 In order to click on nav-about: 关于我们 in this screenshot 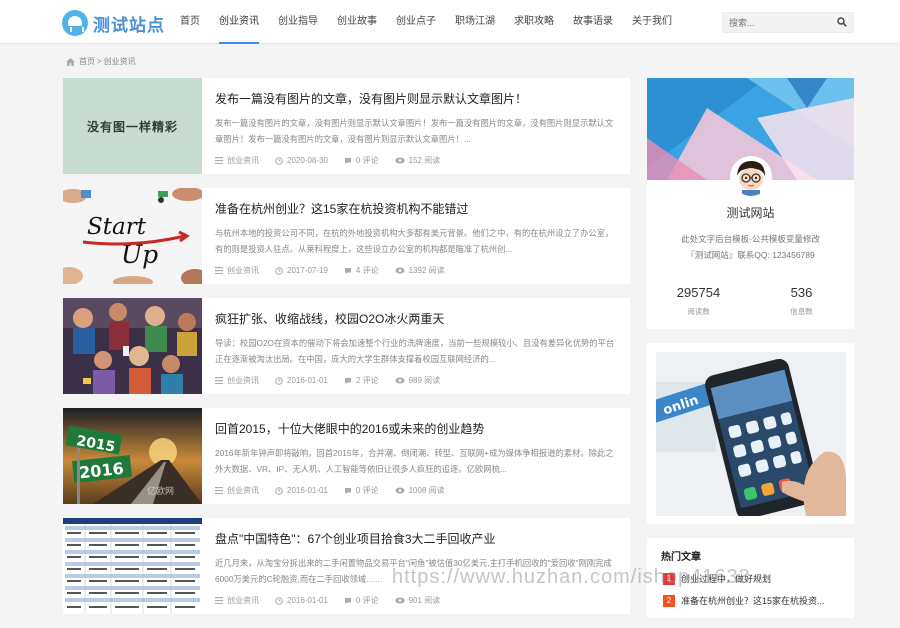, I will do `click(652, 22)`.